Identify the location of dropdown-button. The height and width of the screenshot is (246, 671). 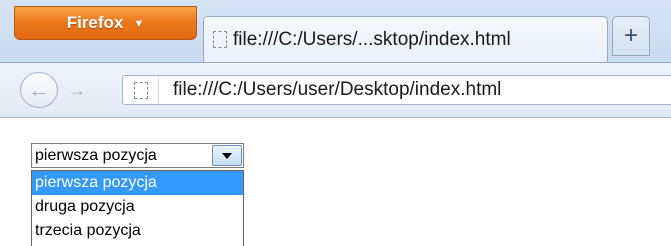
(227, 155).